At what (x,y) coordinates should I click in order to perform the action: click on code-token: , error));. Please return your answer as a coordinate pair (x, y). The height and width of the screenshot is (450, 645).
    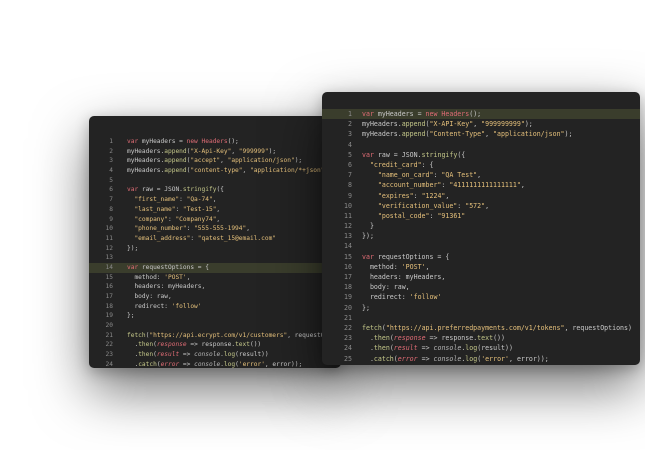
    Looking at the image, I should click on (529, 358).